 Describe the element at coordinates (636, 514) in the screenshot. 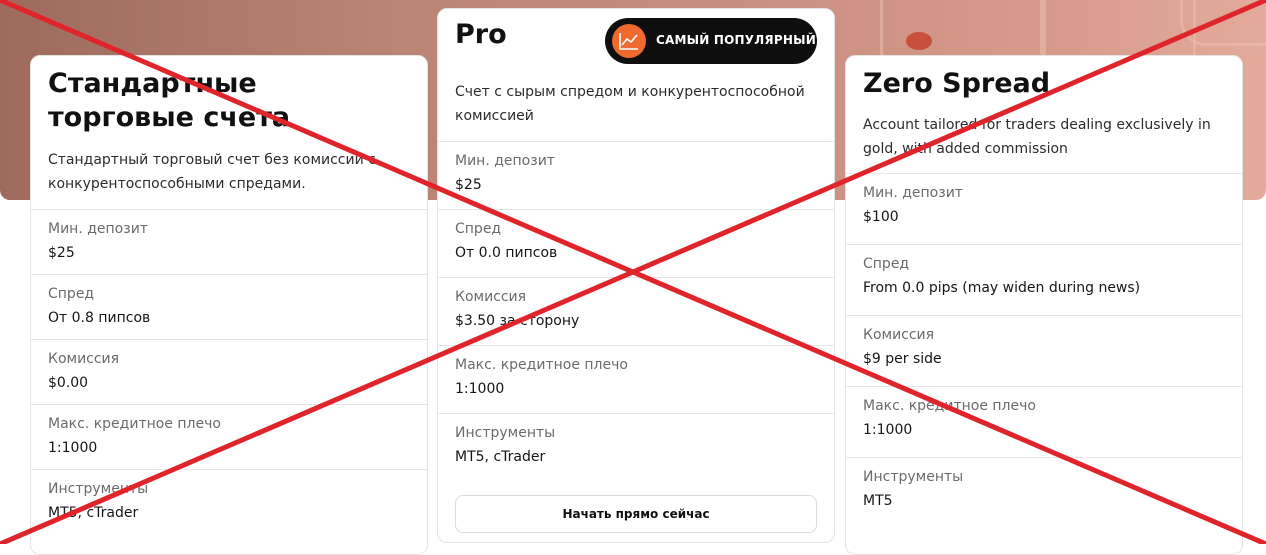

I see `start-now-button: Начать прямо сейчас` at that location.